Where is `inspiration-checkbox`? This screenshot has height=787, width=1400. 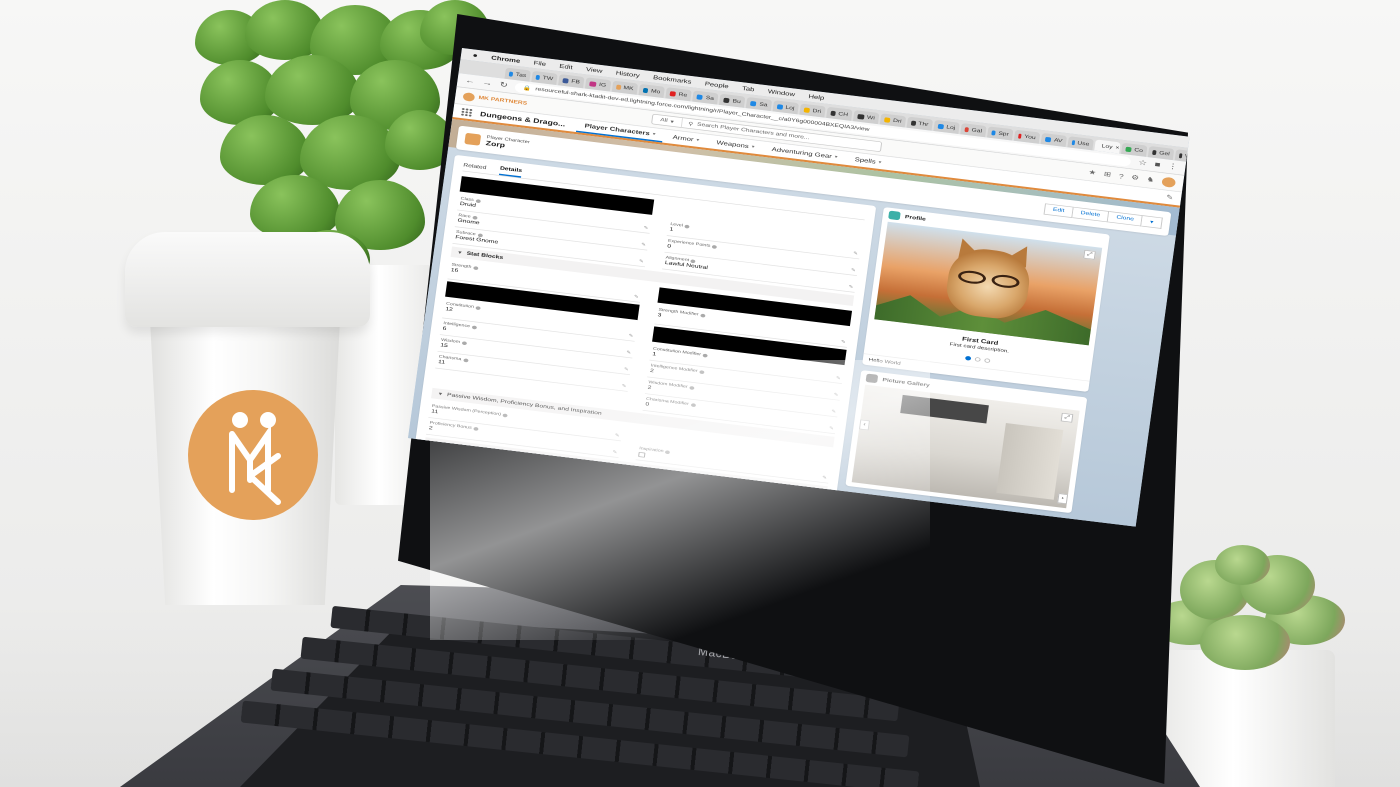 inspiration-checkbox is located at coordinates (642, 454).